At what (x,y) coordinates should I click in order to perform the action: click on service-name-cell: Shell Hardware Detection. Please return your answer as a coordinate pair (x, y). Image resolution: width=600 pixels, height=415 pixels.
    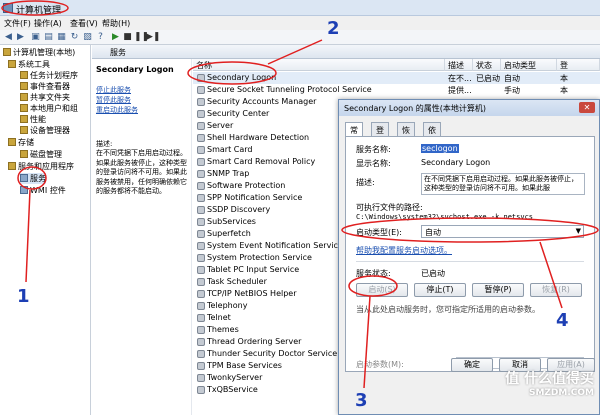
    Looking at the image, I should click on (258, 137).